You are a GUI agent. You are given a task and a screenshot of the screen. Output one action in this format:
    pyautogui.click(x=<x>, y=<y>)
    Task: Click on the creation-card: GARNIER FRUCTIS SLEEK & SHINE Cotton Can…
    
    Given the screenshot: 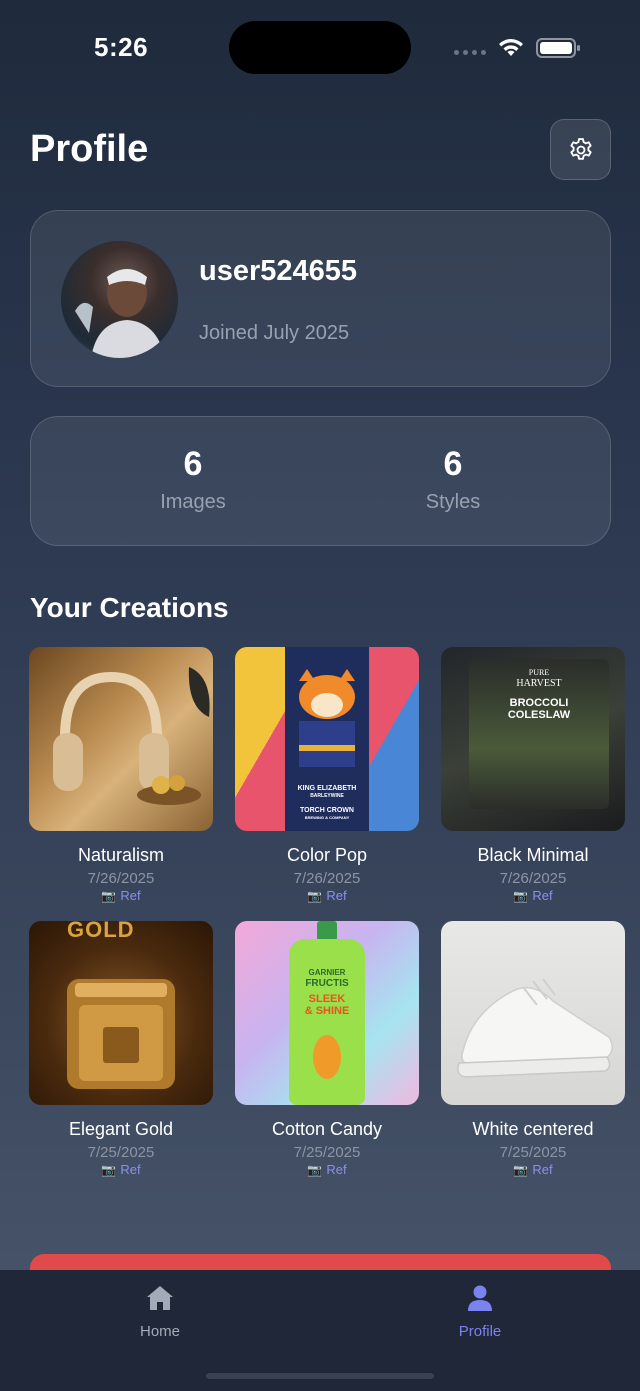 What is the action you would take?
    pyautogui.click(x=327, y=1049)
    